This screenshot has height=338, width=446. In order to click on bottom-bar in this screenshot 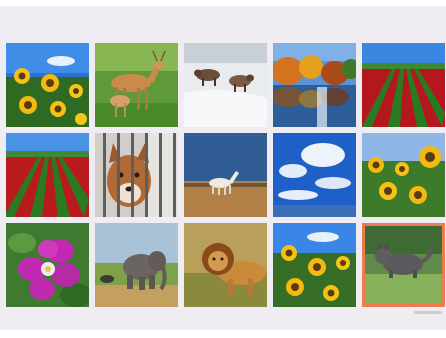, I will do `click(223, 334)`.